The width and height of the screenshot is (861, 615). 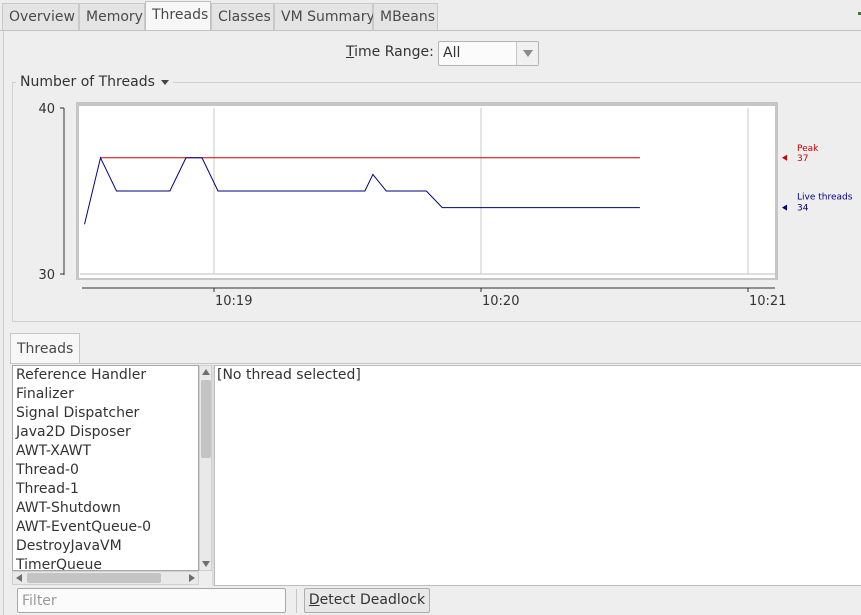 I want to click on tab-threads-list: Threads, so click(x=45, y=348).